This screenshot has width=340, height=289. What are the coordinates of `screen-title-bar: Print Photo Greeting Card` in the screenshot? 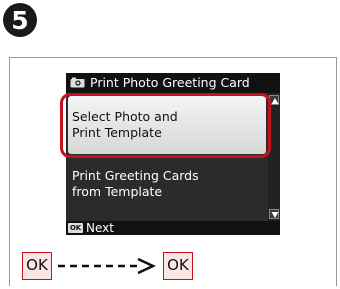 It's located at (173, 83).